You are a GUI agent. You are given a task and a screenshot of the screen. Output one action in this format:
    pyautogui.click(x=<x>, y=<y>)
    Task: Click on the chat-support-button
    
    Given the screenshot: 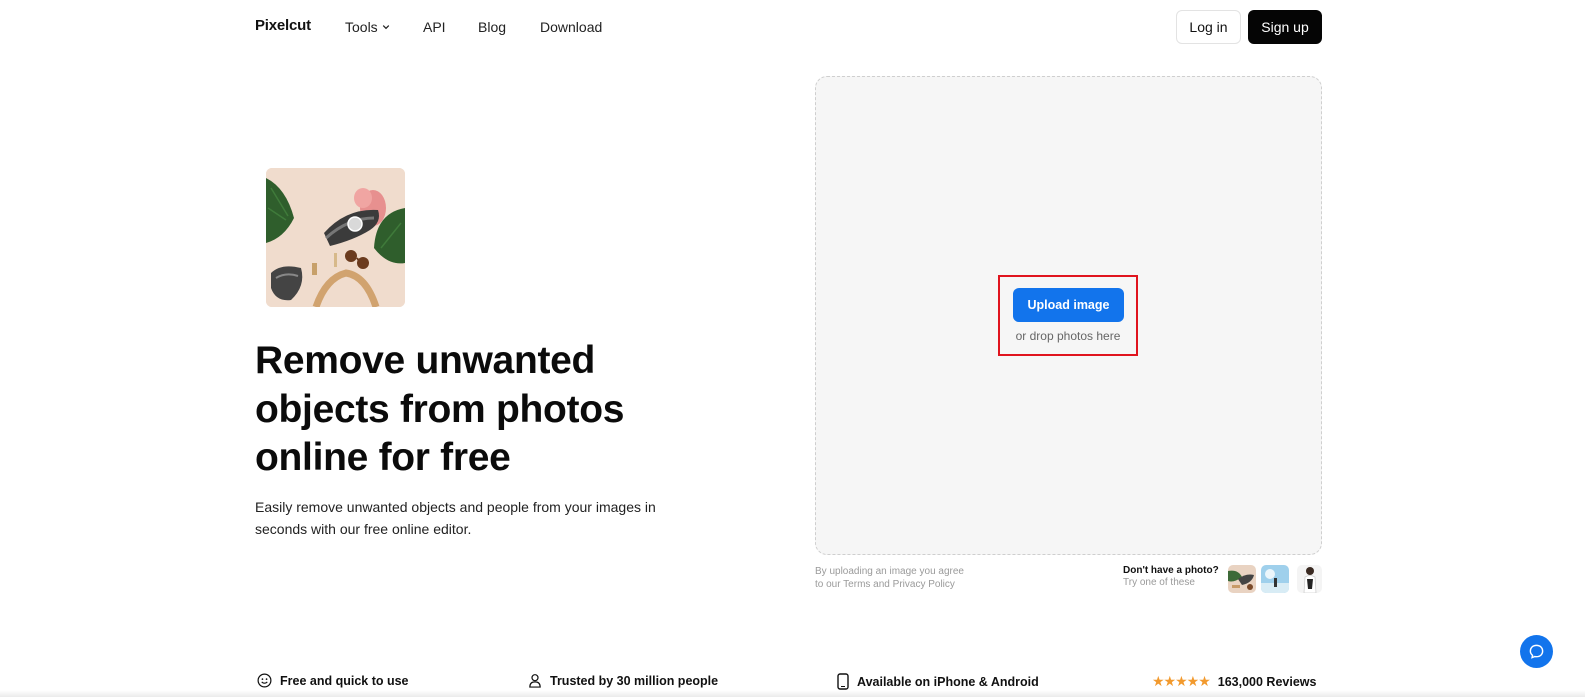 What is the action you would take?
    pyautogui.click(x=1536, y=651)
    